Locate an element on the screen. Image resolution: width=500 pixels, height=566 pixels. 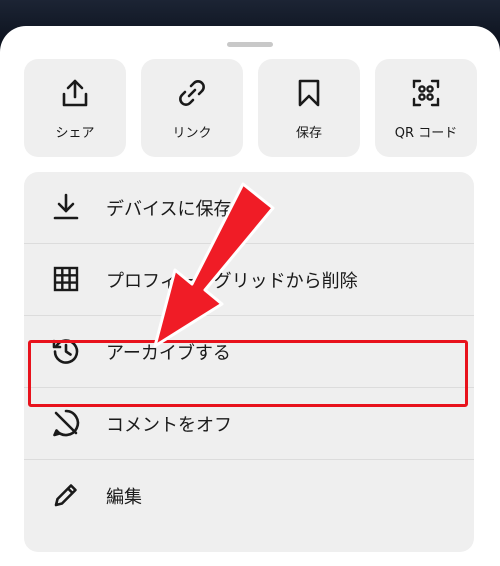
link-icon is located at coordinates (192, 93).